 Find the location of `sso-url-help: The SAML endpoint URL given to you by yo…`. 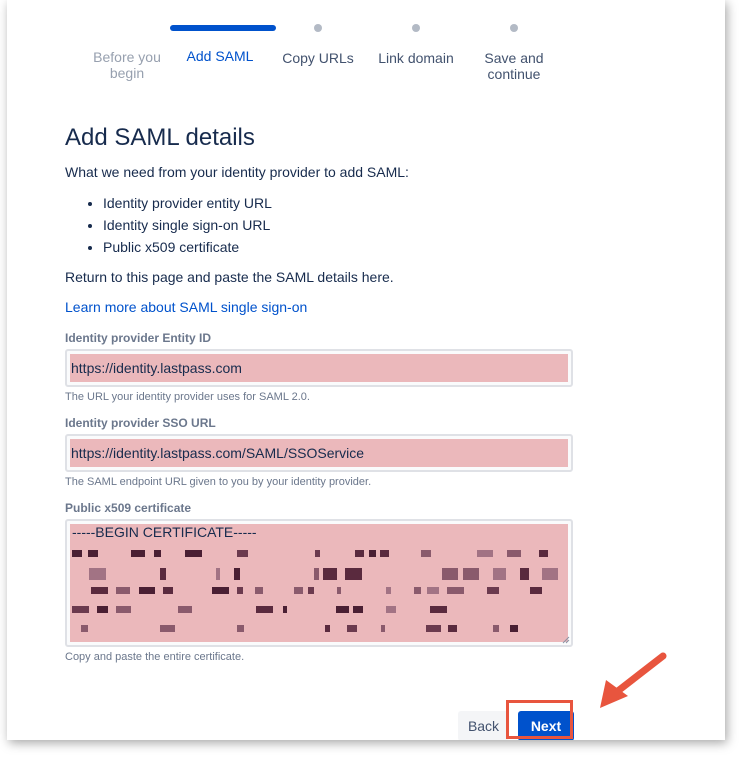

sso-url-help: The SAML endpoint URL given to you by yo… is located at coordinates (218, 482).